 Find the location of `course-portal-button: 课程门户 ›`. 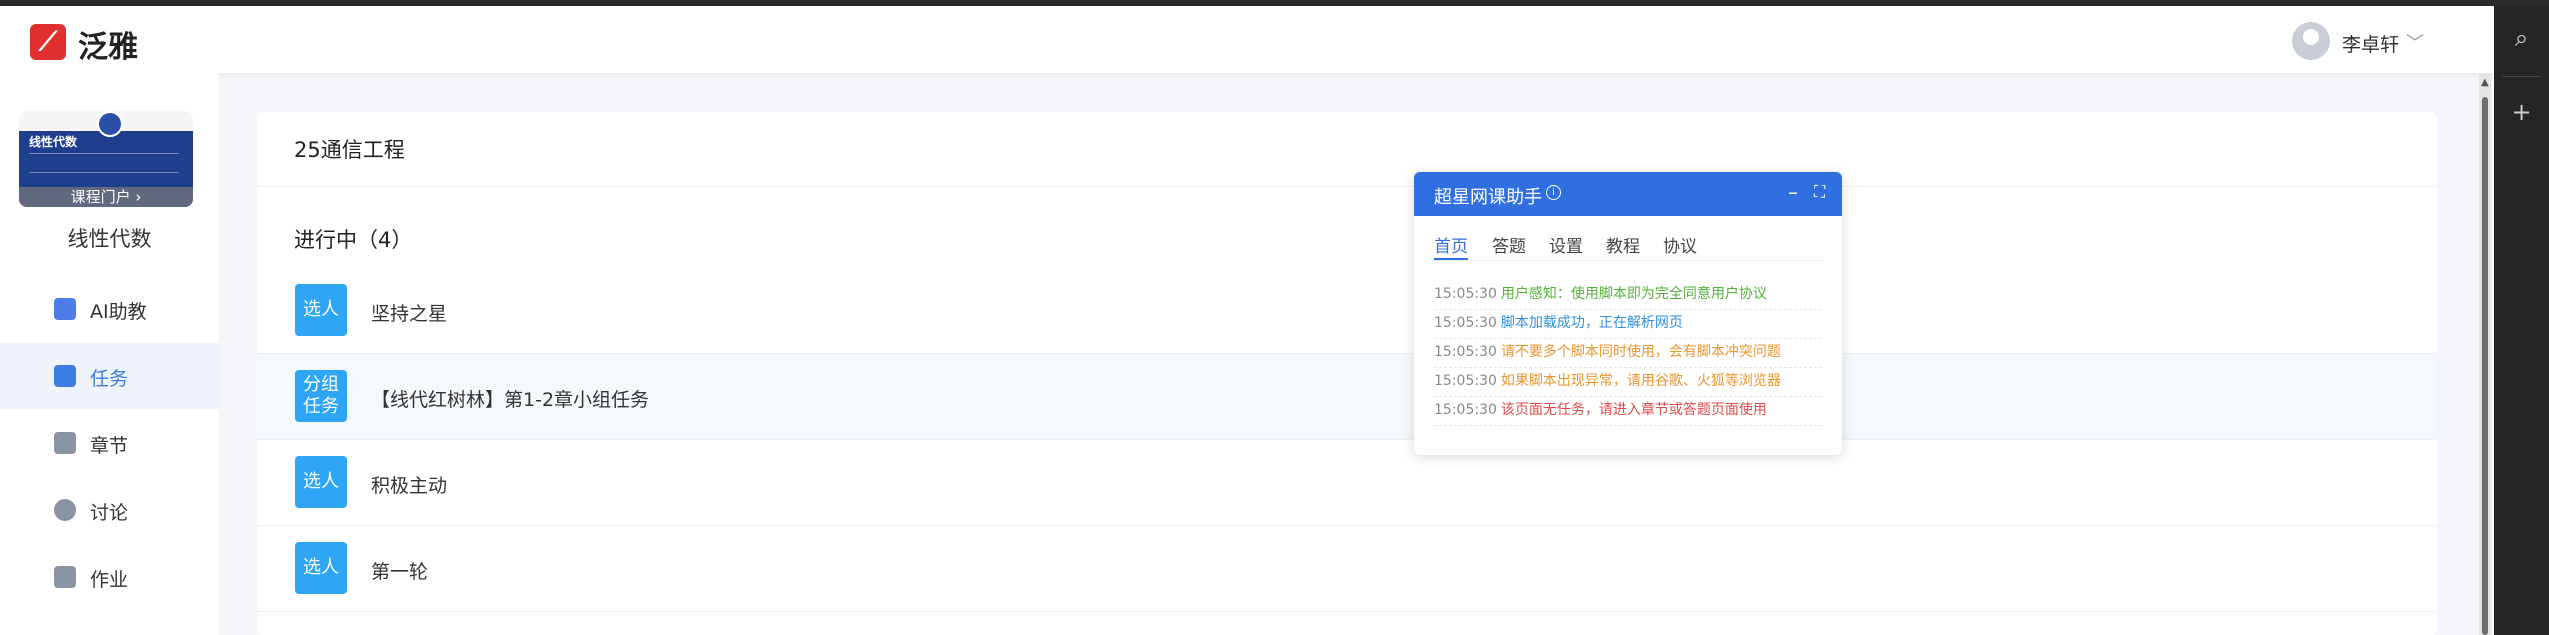

course-portal-button: 课程门户 › is located at coordinates (106, 197).